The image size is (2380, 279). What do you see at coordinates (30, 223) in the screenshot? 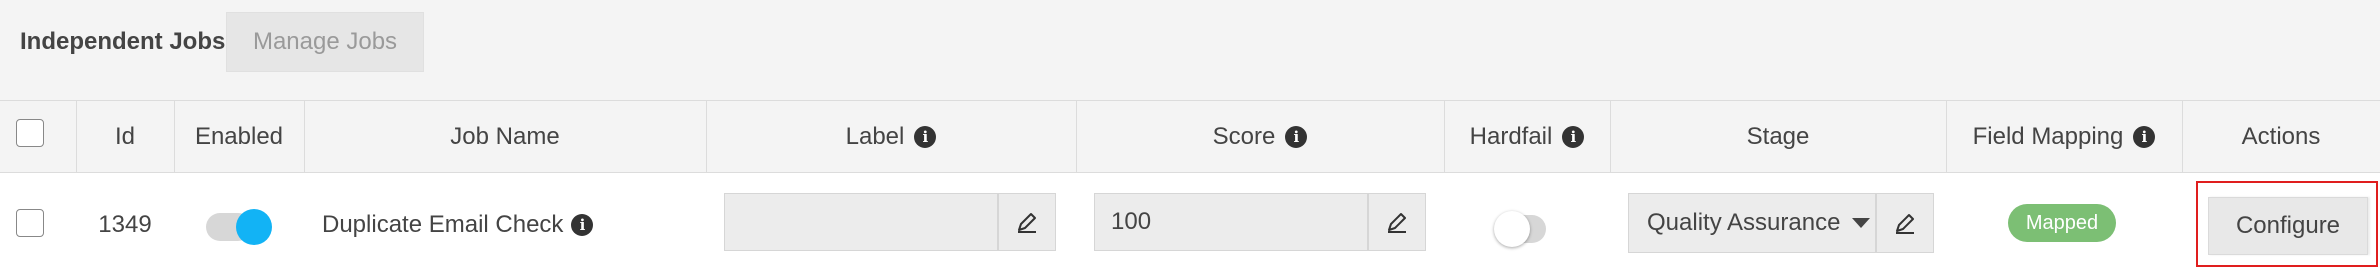
I see `row-select-checkbox` at bounding box center [30, 223].